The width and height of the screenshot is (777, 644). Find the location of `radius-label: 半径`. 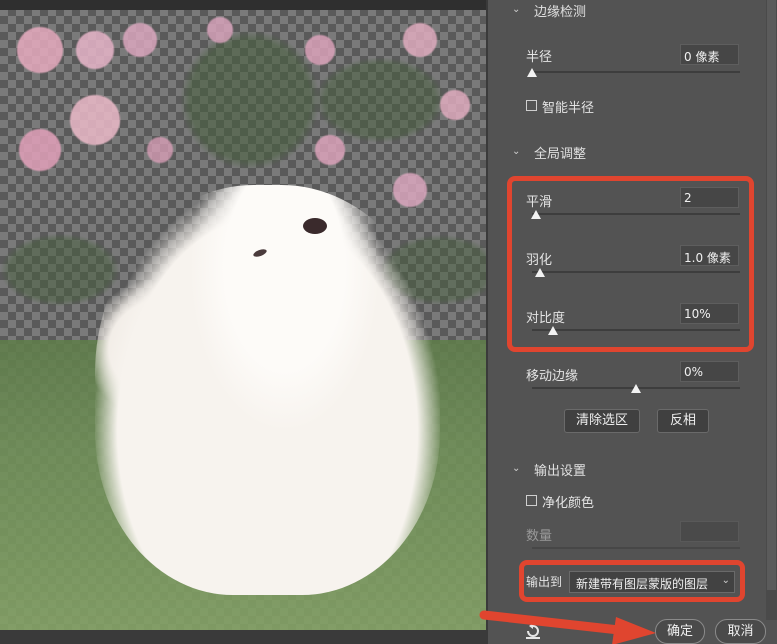

radius-label: 半径 is located at coordinates (539, 57).